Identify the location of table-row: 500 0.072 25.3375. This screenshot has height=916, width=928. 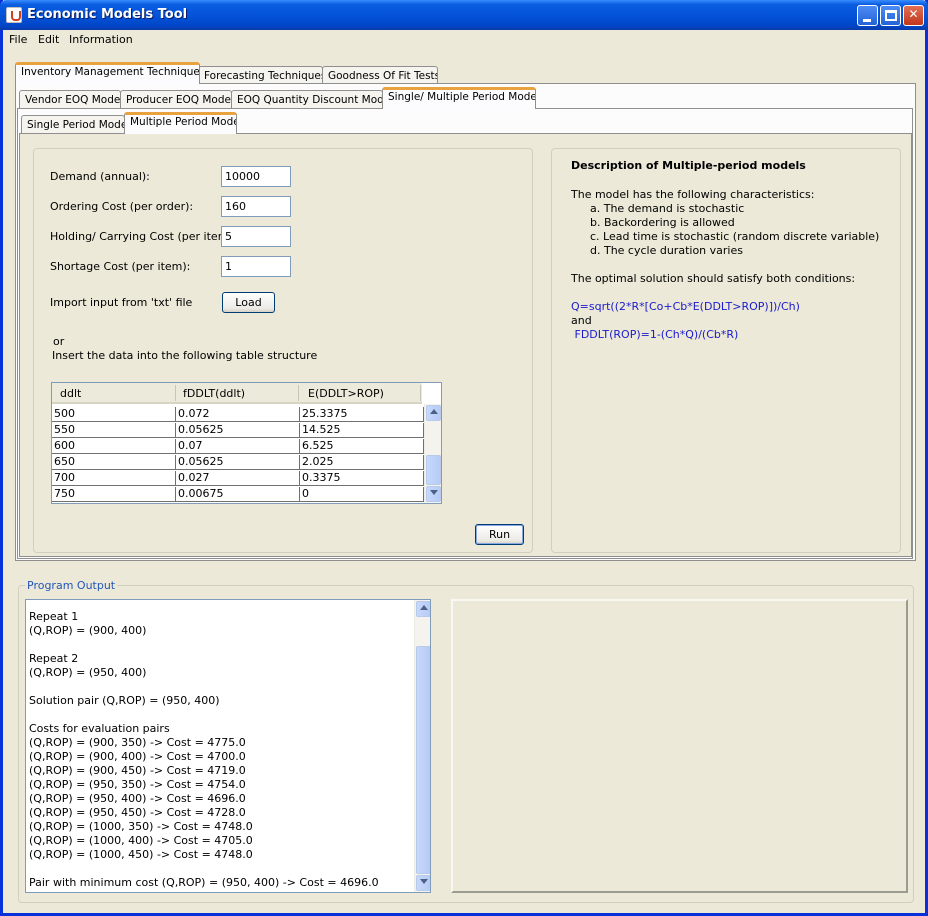
(238, 414).